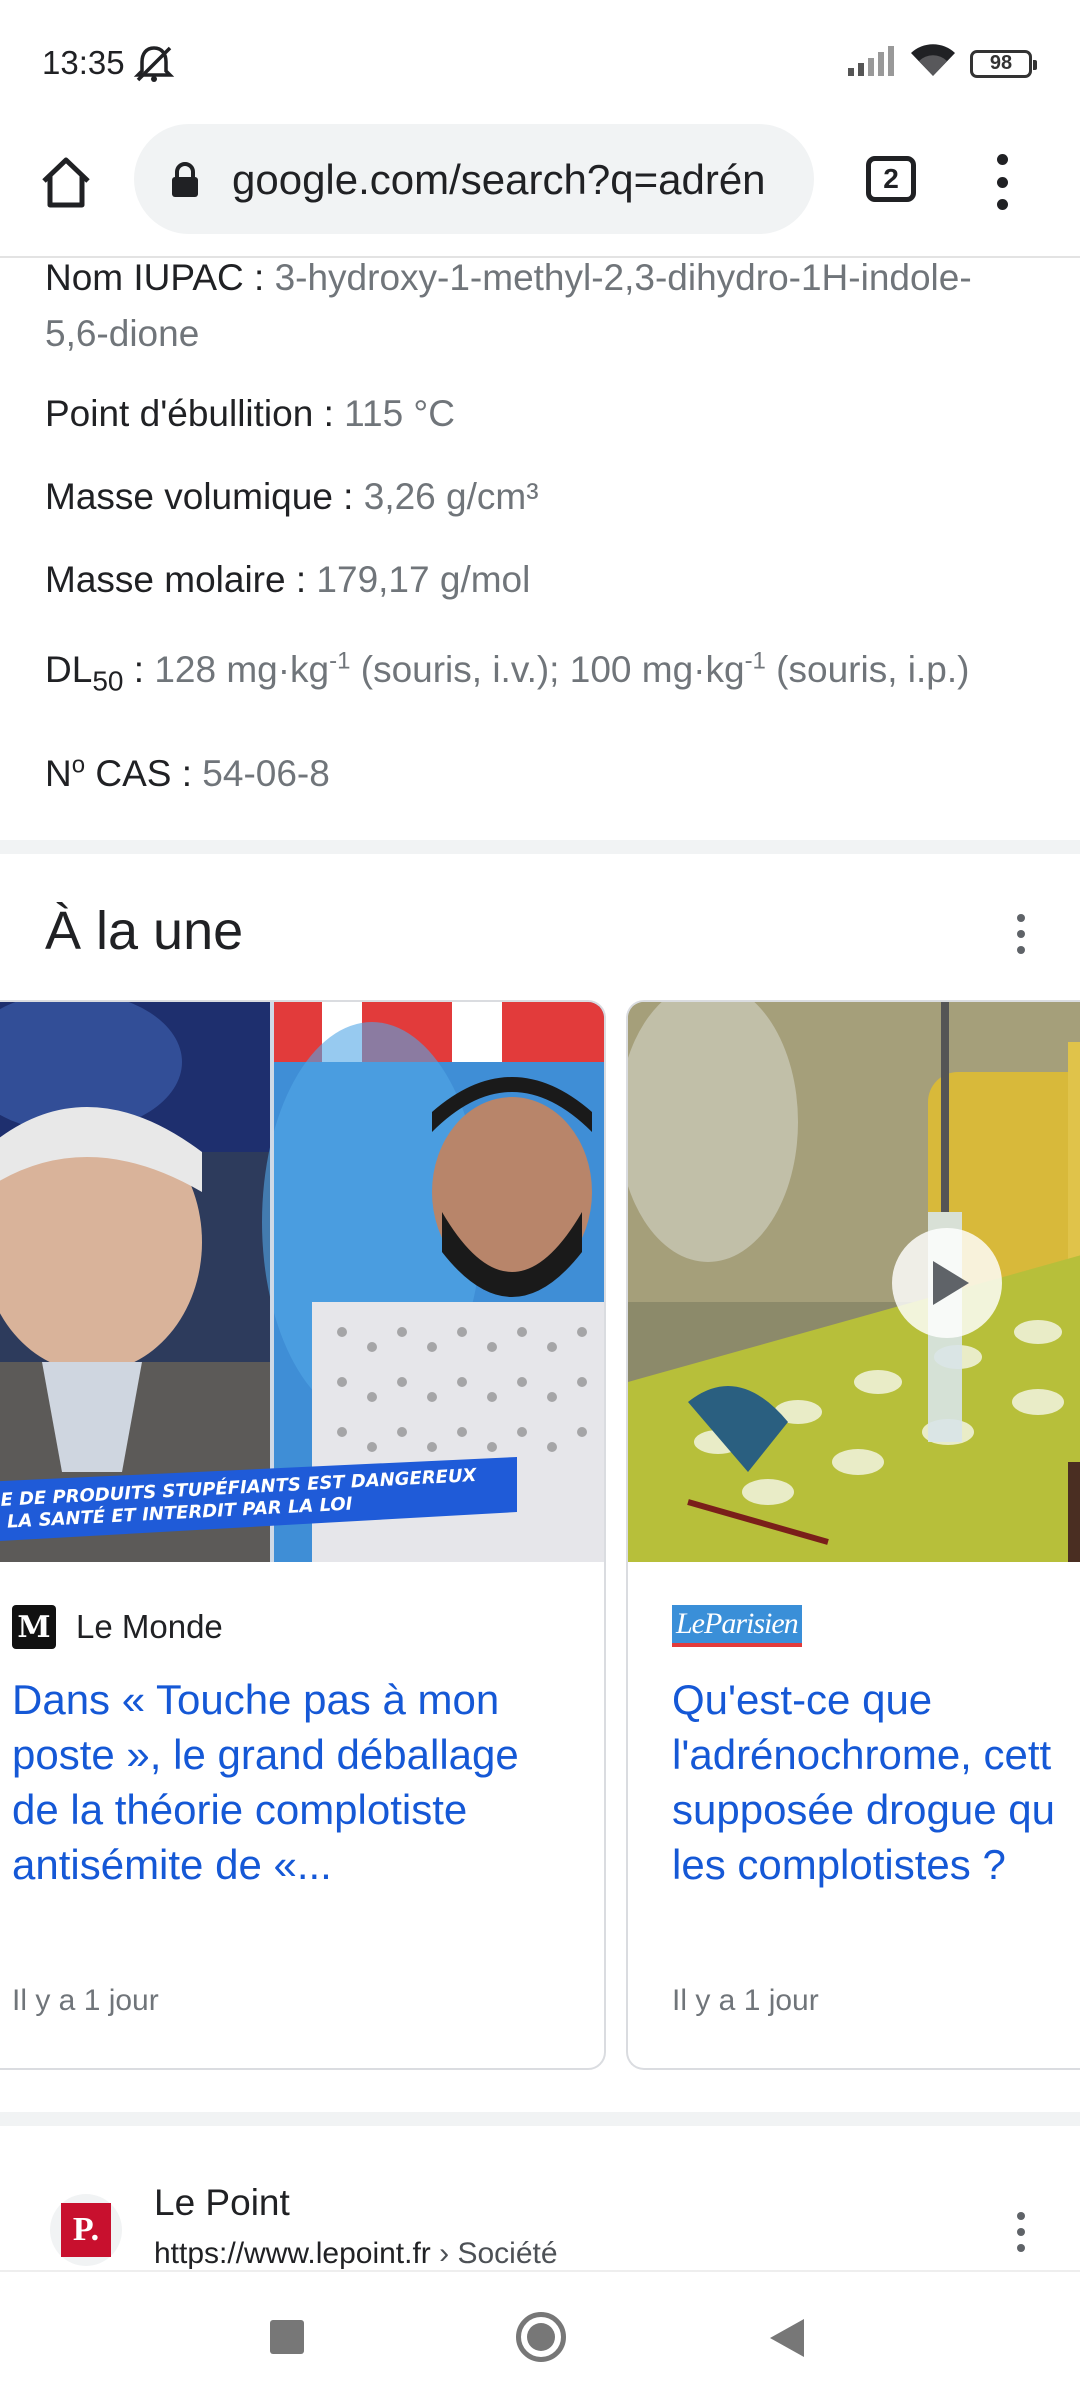 This screenshot has height=2402, width=1080. I want to click on fact-molar-mass: Masse molaire : 179,17 g/mol, so click(288, 579).